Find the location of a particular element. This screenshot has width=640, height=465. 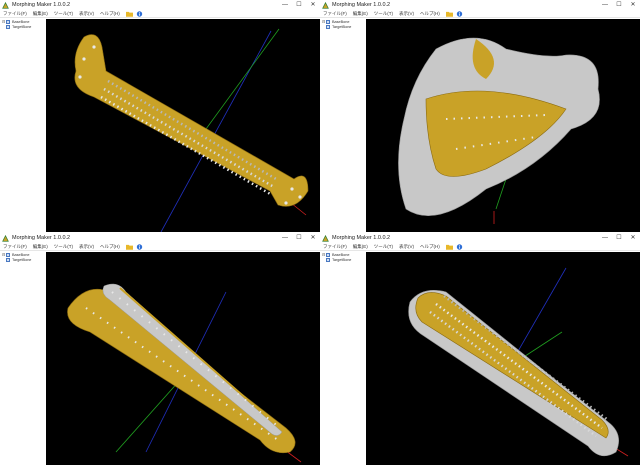

tibia-fibula-model is located at coordinates (184, 373).